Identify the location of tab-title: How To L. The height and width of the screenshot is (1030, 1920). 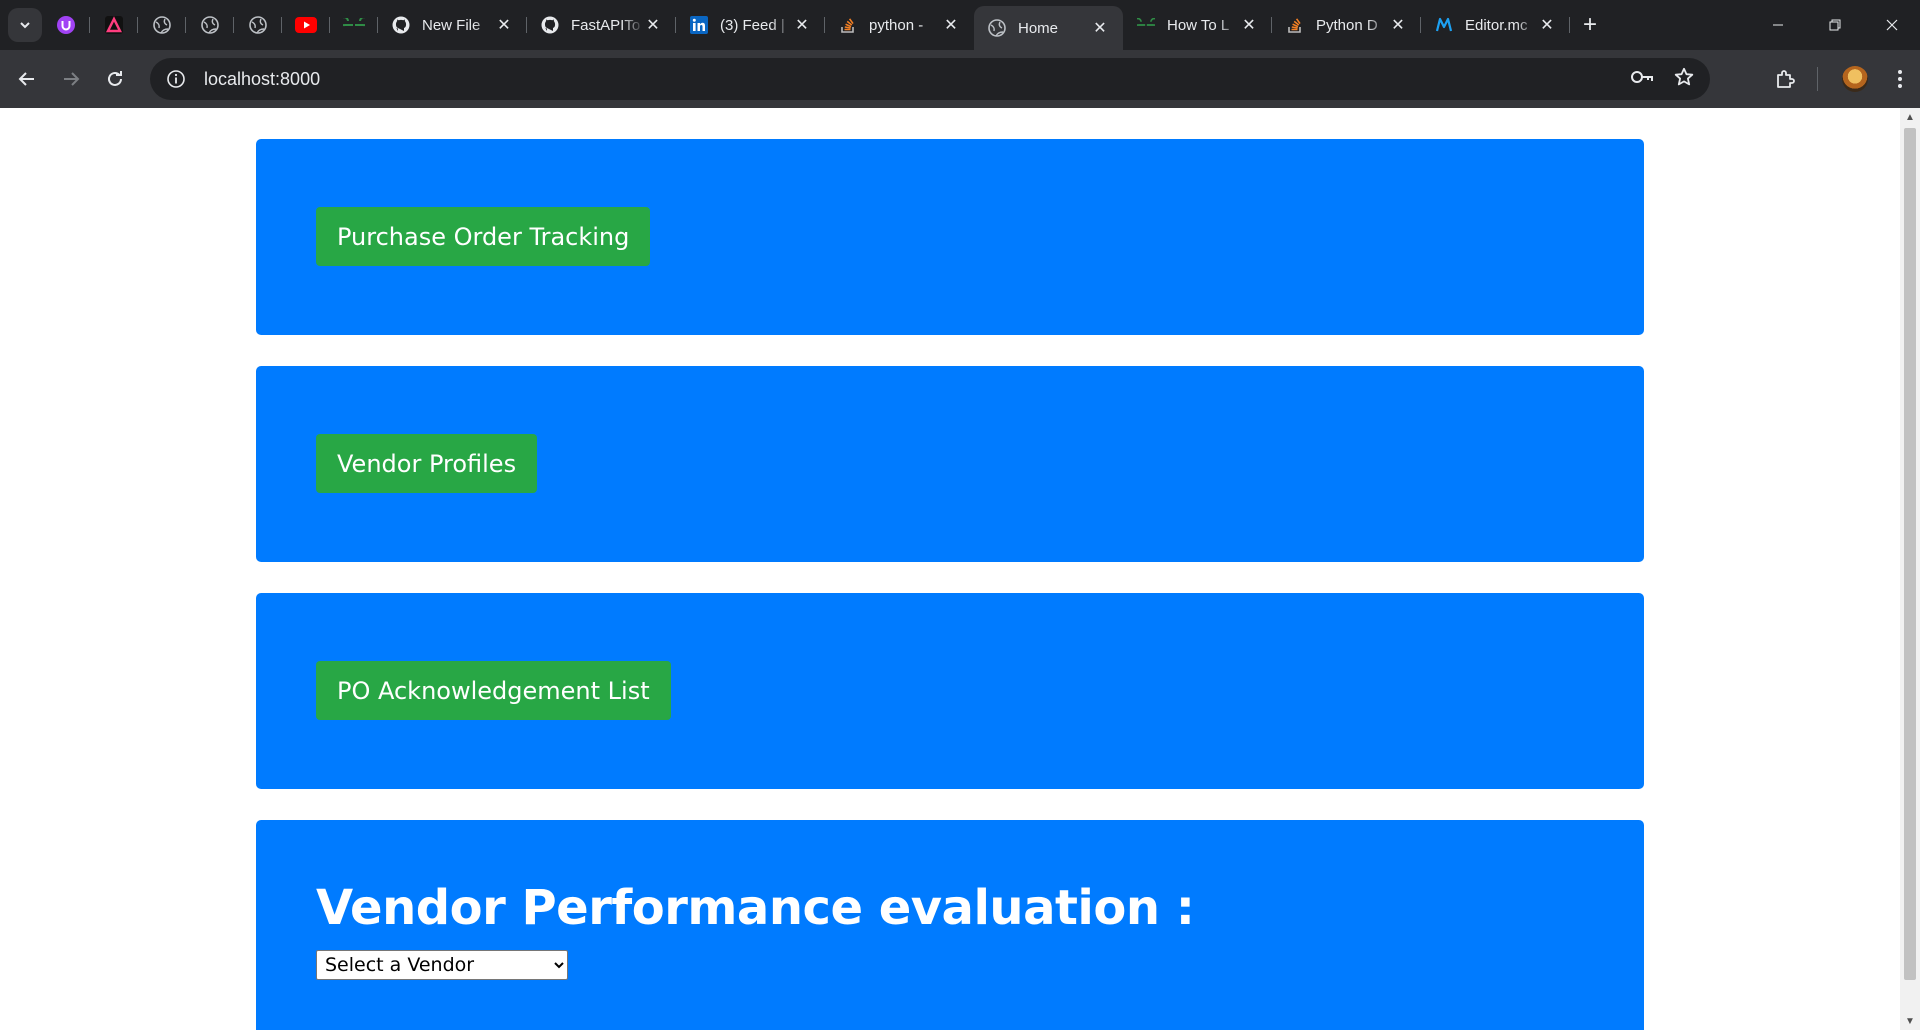
(1198, 25).